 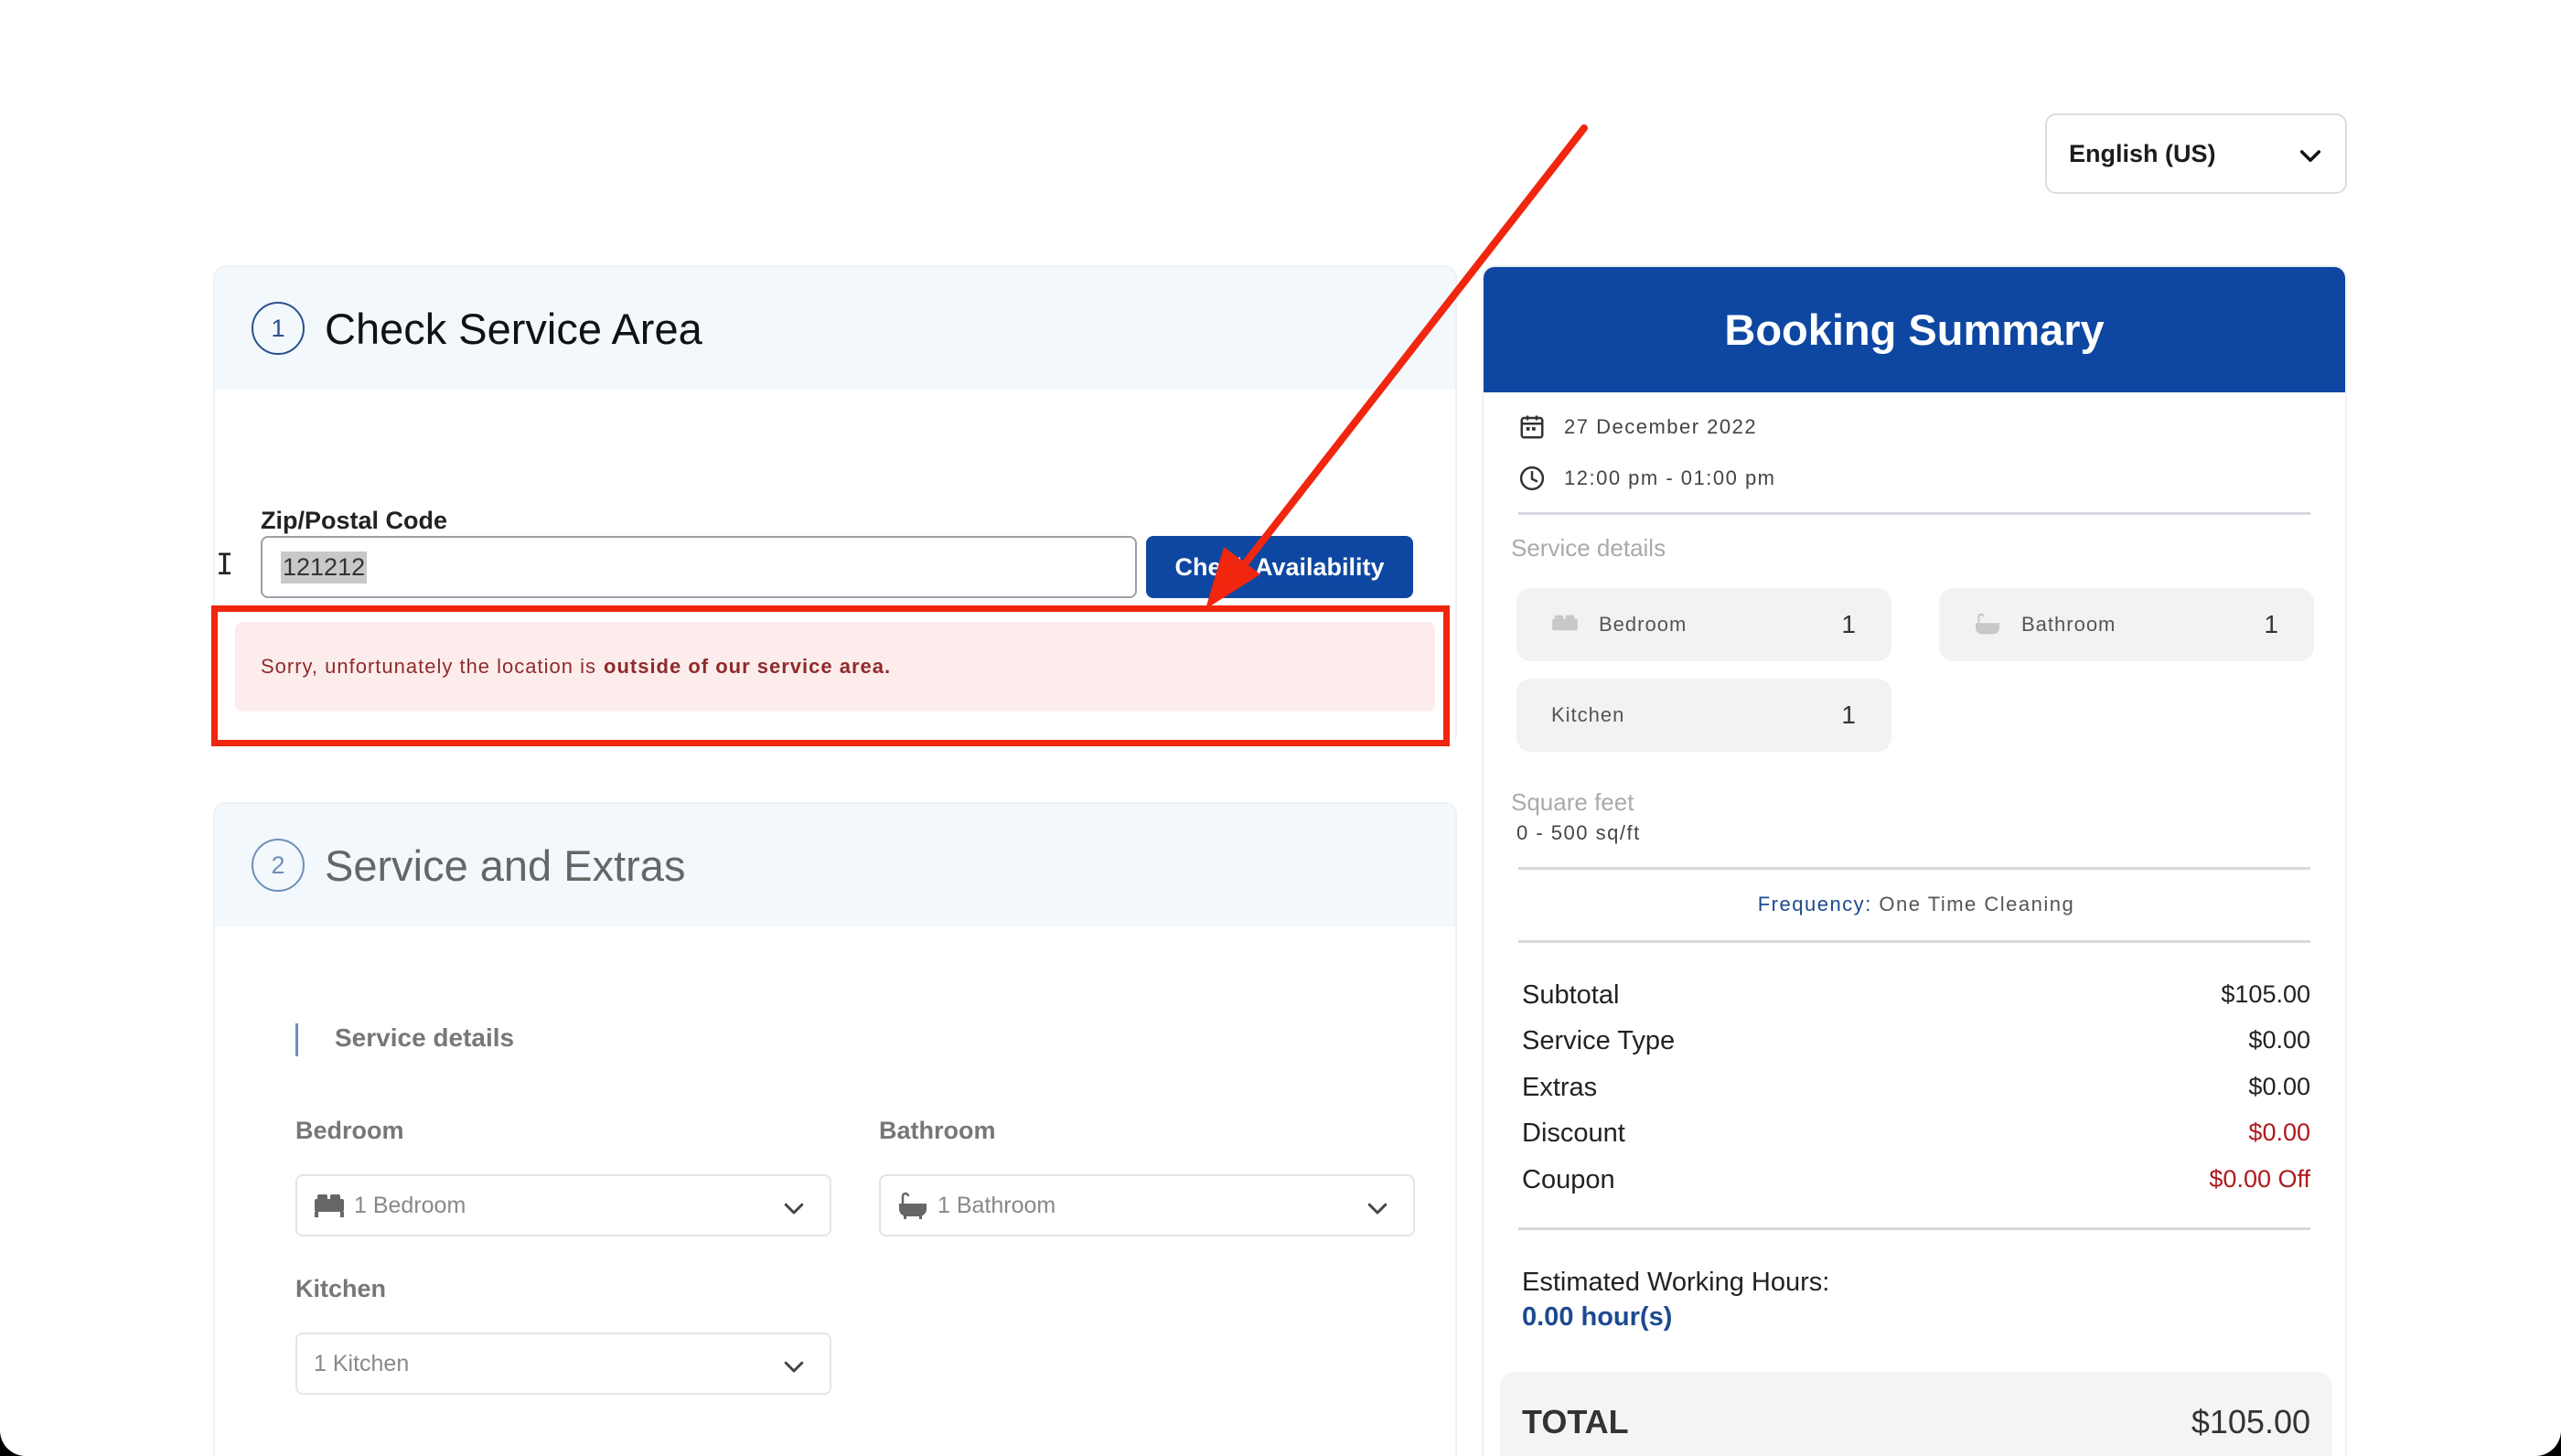 I want to click on price-row-subtotal: Subtotal $105.00, so click(x=1916, y=995).